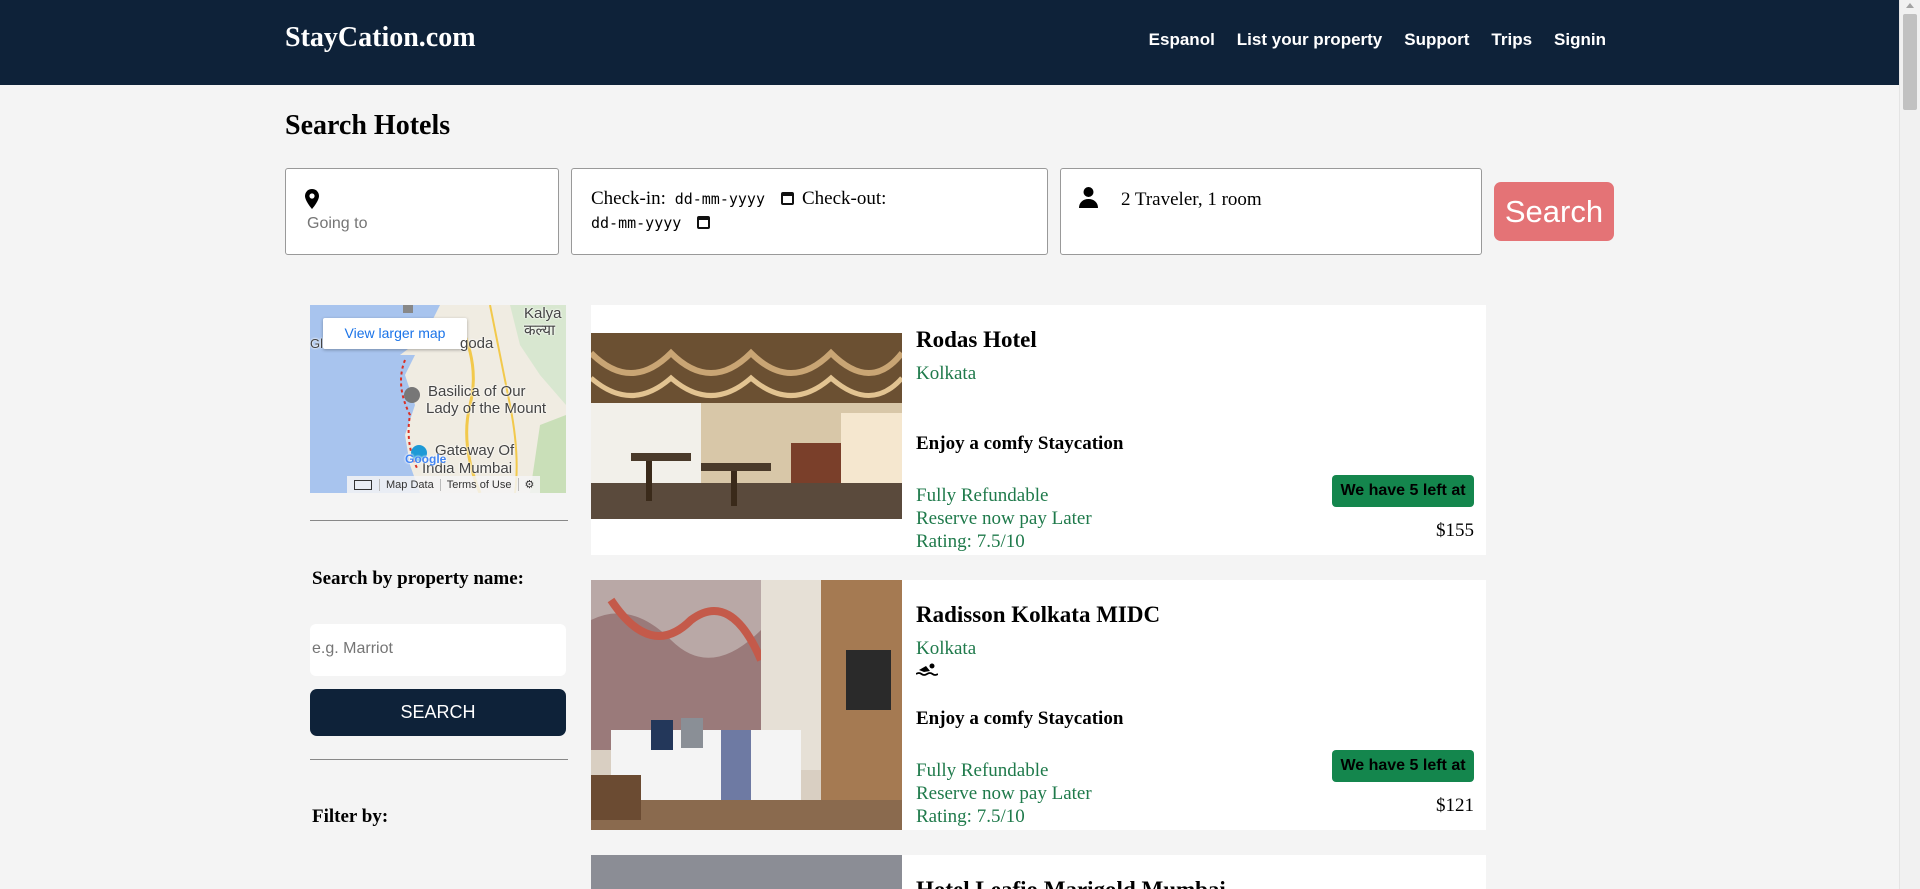  Describe the element at coordinates (478, 484) in the screenshot. I see `terms-of-use-link: Terms of Use` at that location.